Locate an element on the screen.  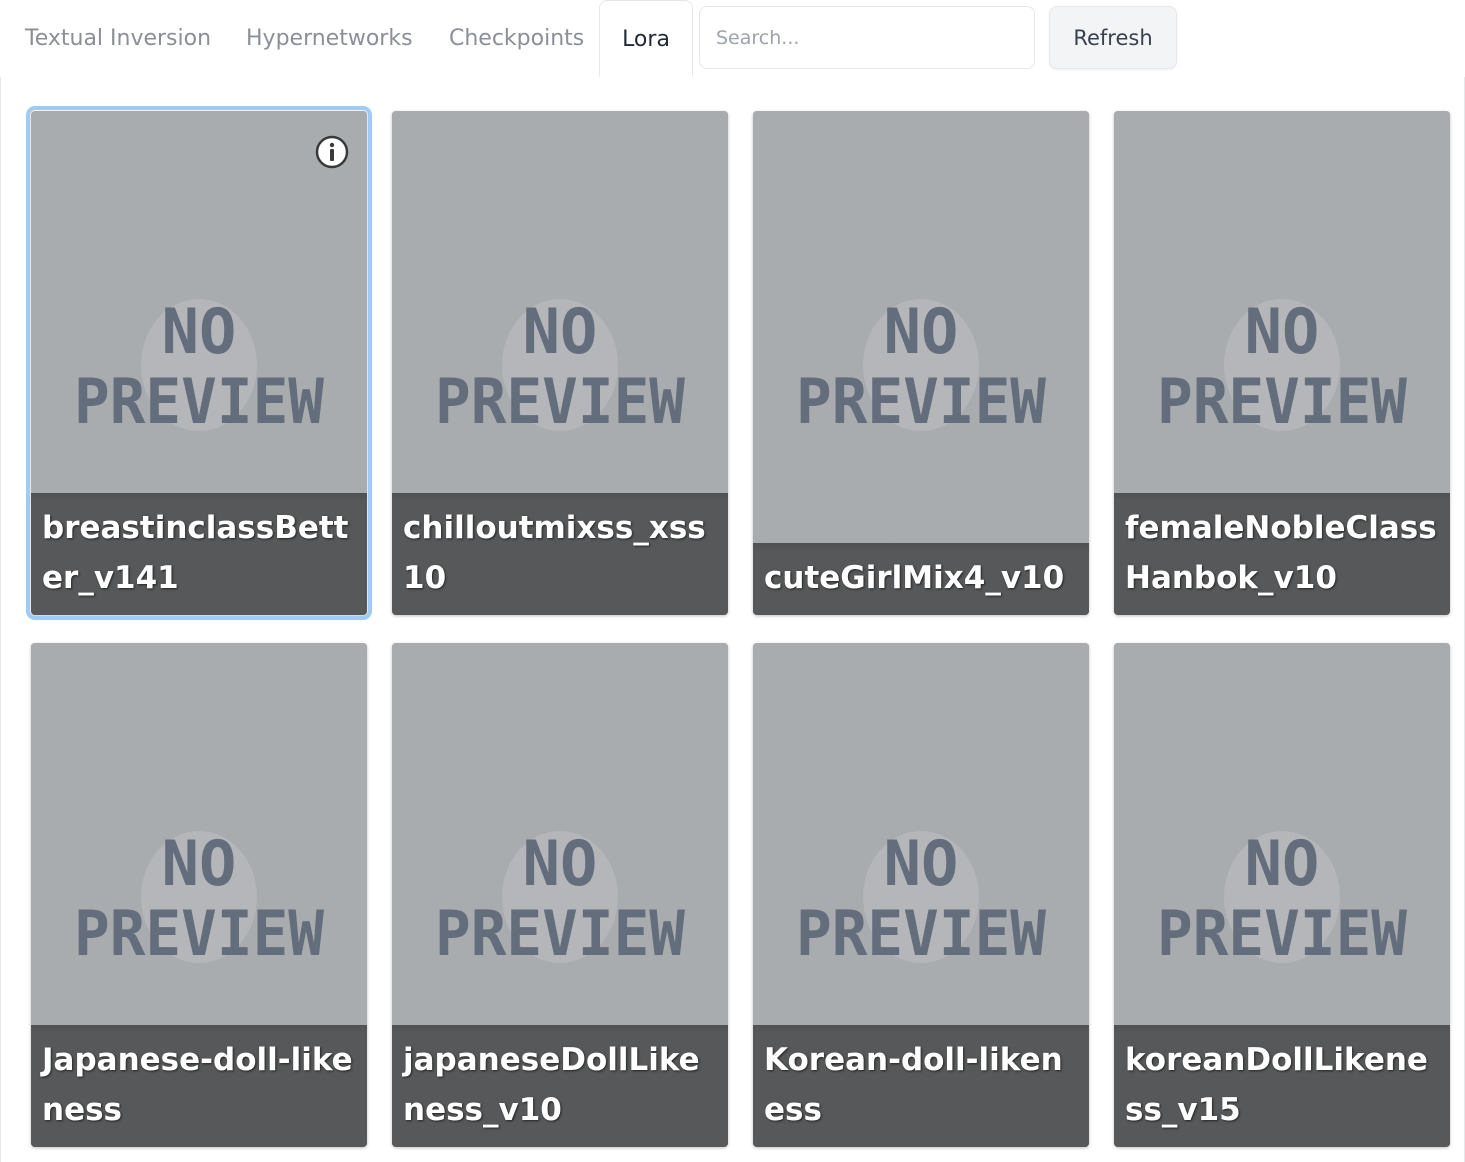
card-japanesedolllikeness-v10: NO PREVIEW japaneseDollLikeness_v10 is located at coordinates (560, 895).